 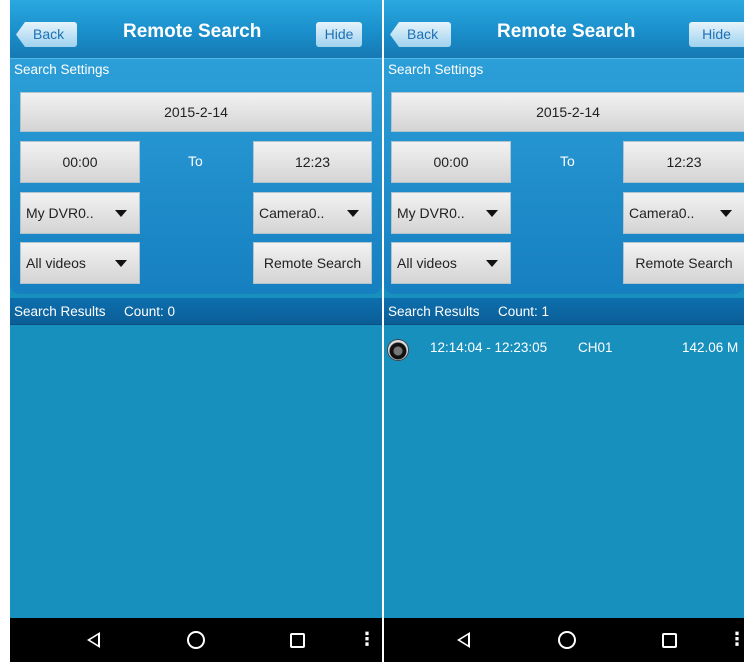 What do you see at coordinates (595, 347) in the screenshot?
I see `result-channel: CH01` at bounding box center [595, 347].